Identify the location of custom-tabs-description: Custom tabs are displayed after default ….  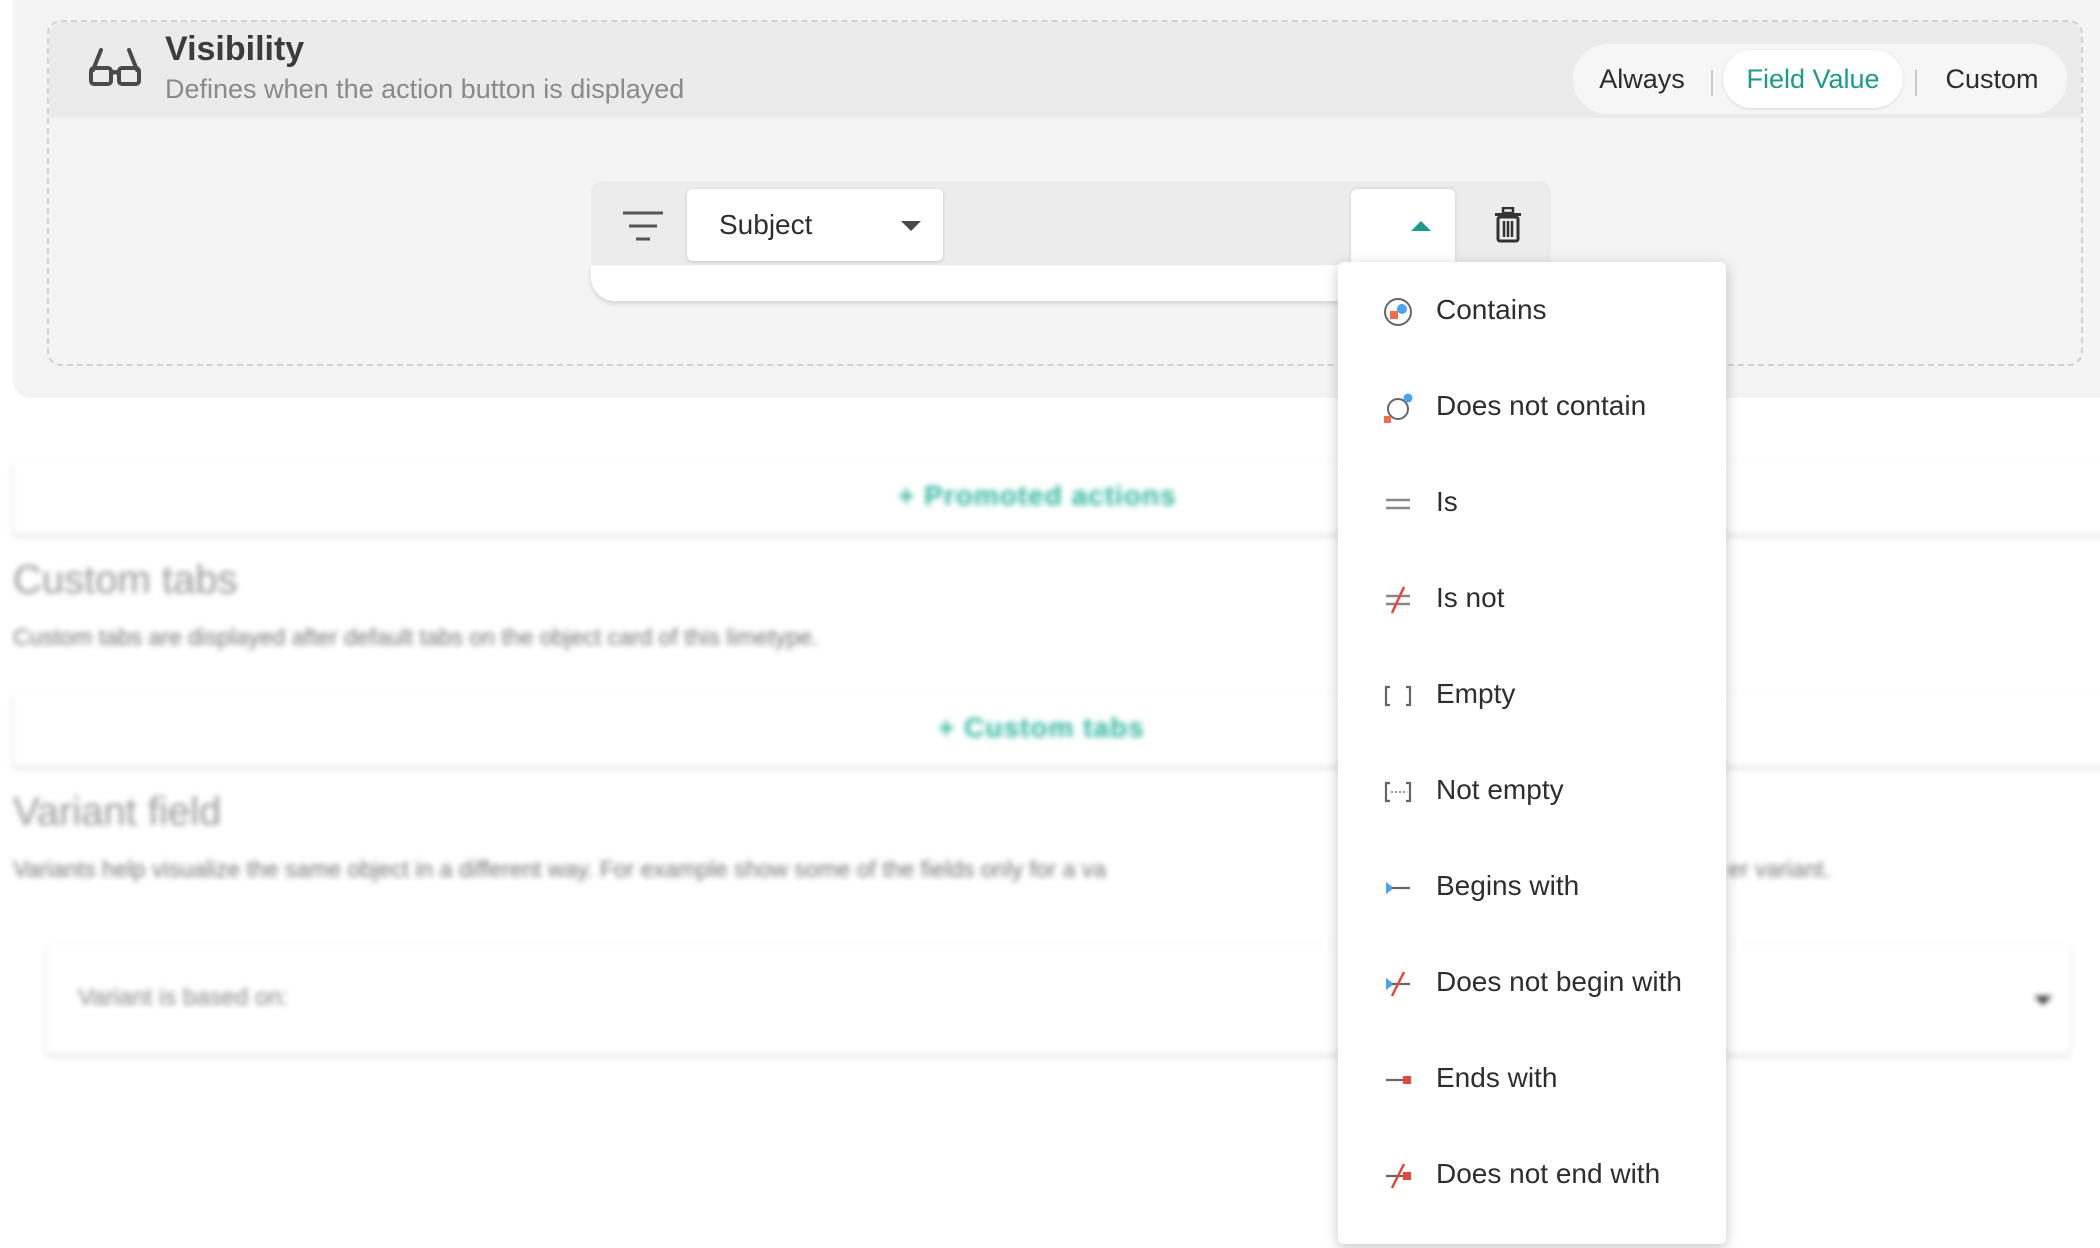
(416, 637).